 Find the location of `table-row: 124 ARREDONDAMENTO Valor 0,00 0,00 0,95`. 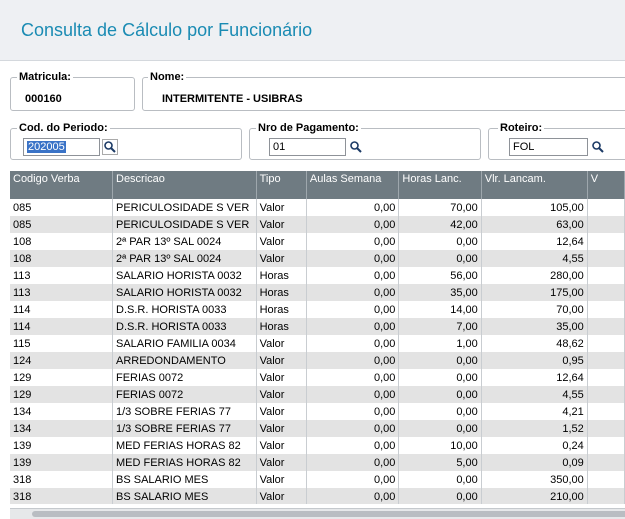

table-row: 124 ARREDONDAMENTO Valor 0,00 0,00 0,95 is located at coordinates (317, 360).